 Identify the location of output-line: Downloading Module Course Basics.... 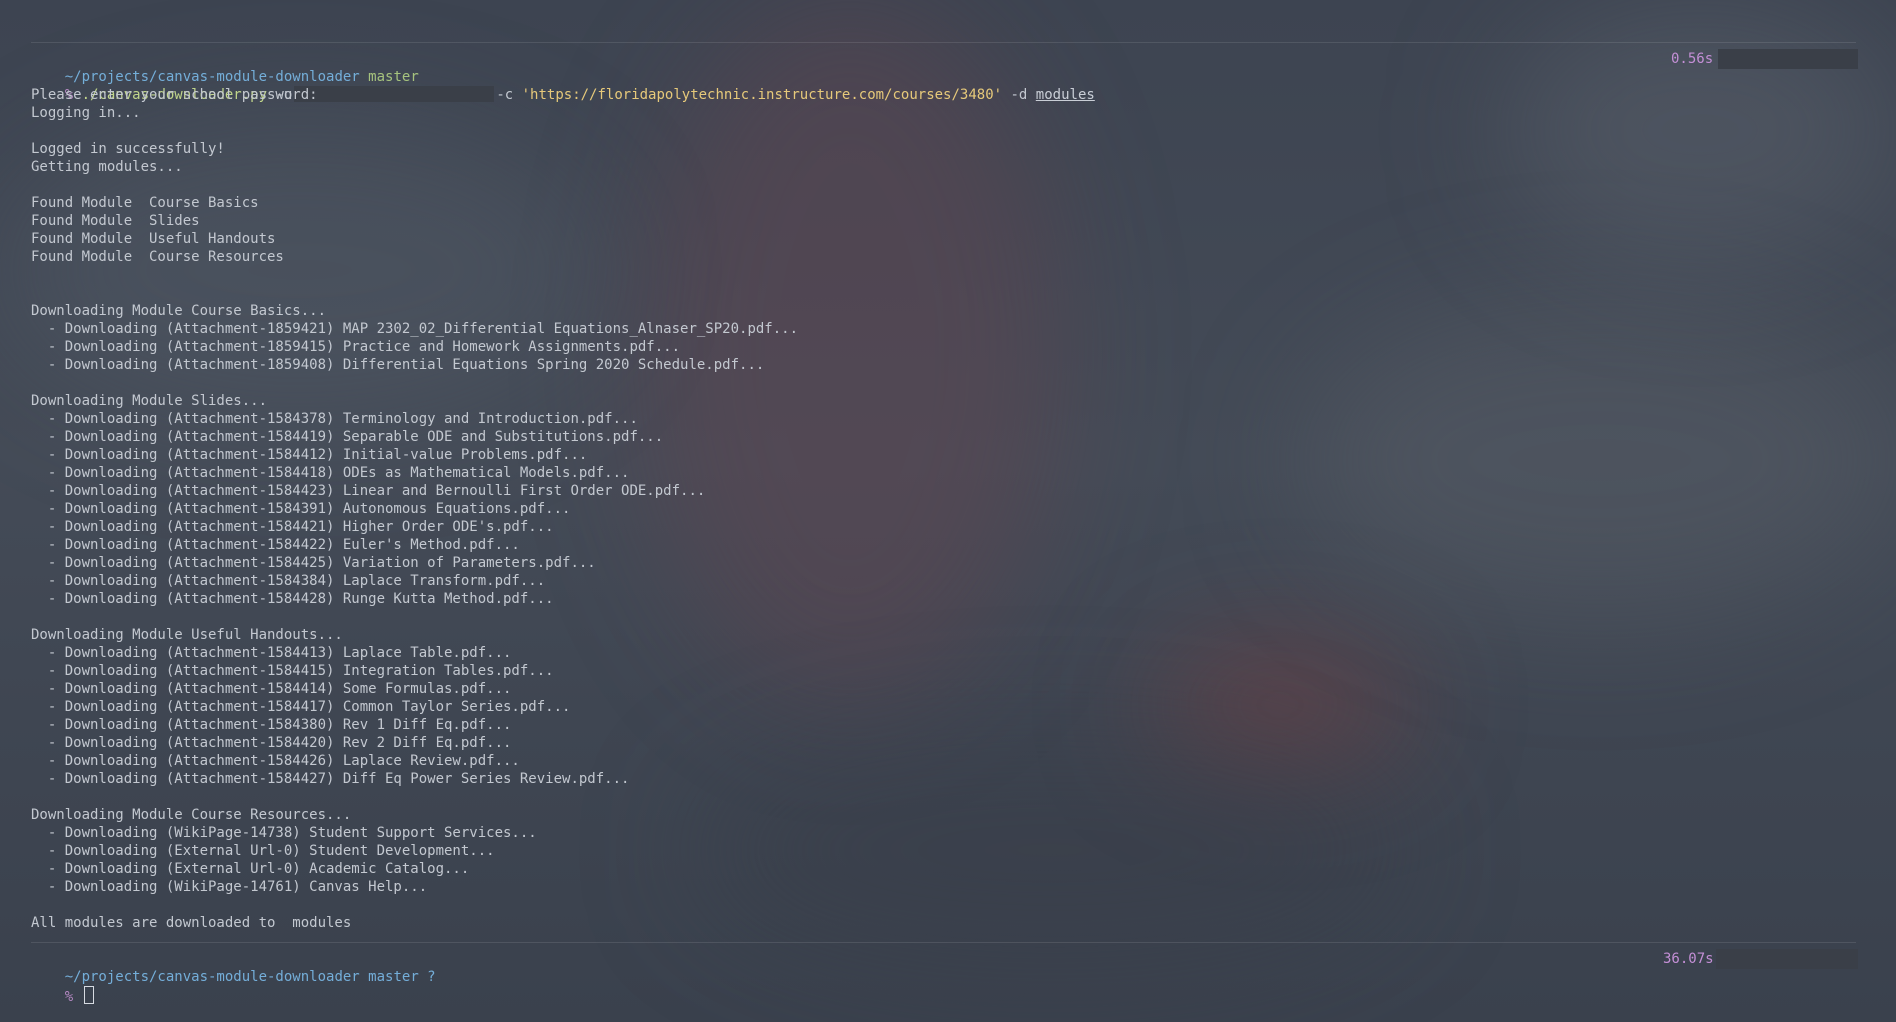
(179, 311).